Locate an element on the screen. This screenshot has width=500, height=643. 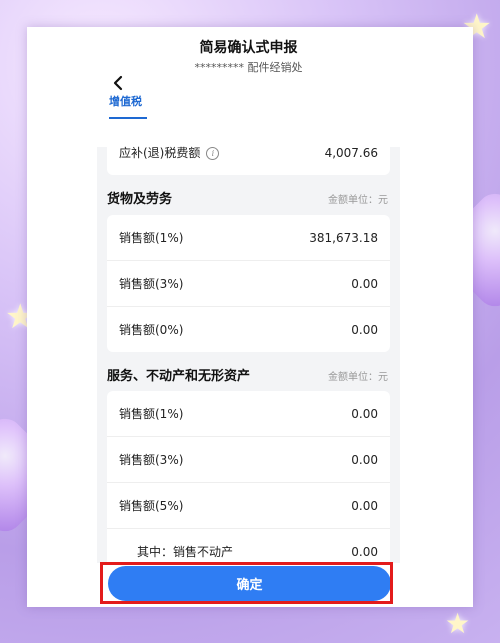
chevron-left-icon is located at coordinates (118, 83).